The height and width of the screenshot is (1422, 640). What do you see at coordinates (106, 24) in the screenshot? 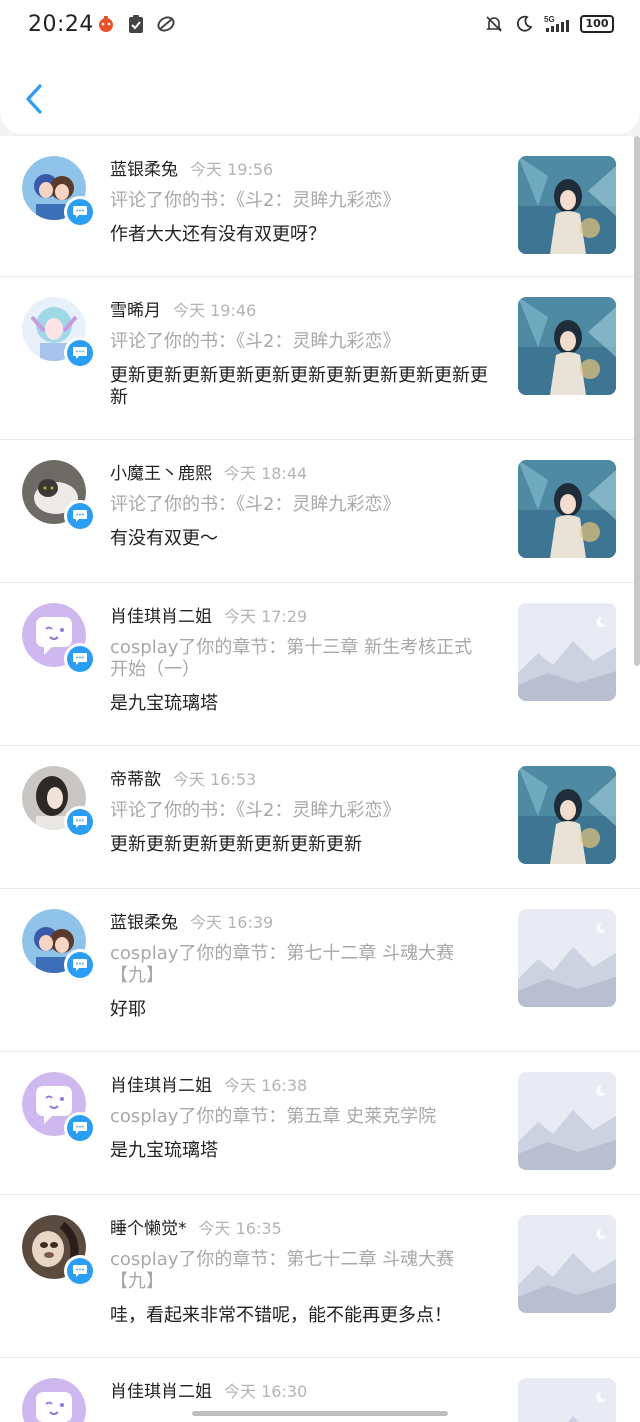
I see `app-notification-icon` at bounding box center [106, 24].